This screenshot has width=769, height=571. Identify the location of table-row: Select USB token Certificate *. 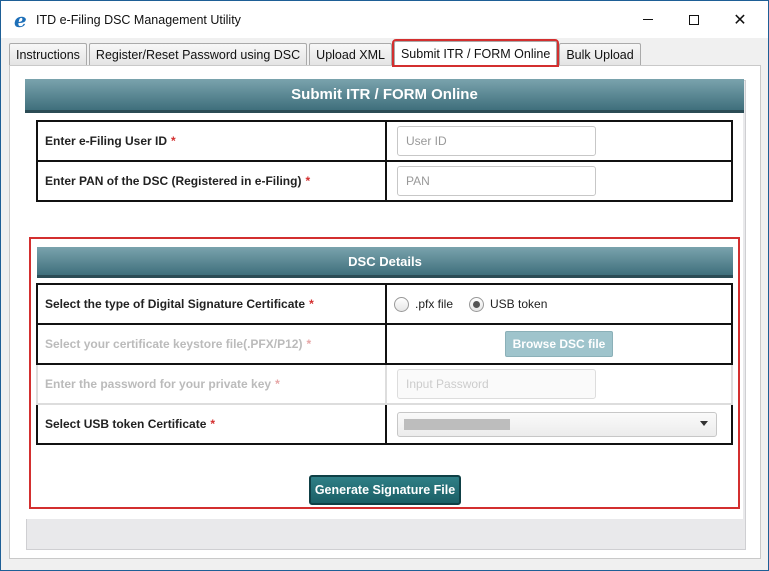
(384, 424).